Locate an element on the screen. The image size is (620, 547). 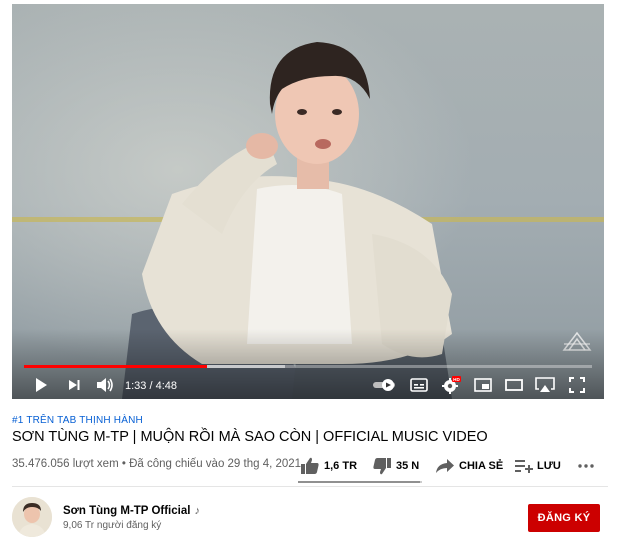
time-display: 1:33 / 4:48 is located at coordinates (151, 386).